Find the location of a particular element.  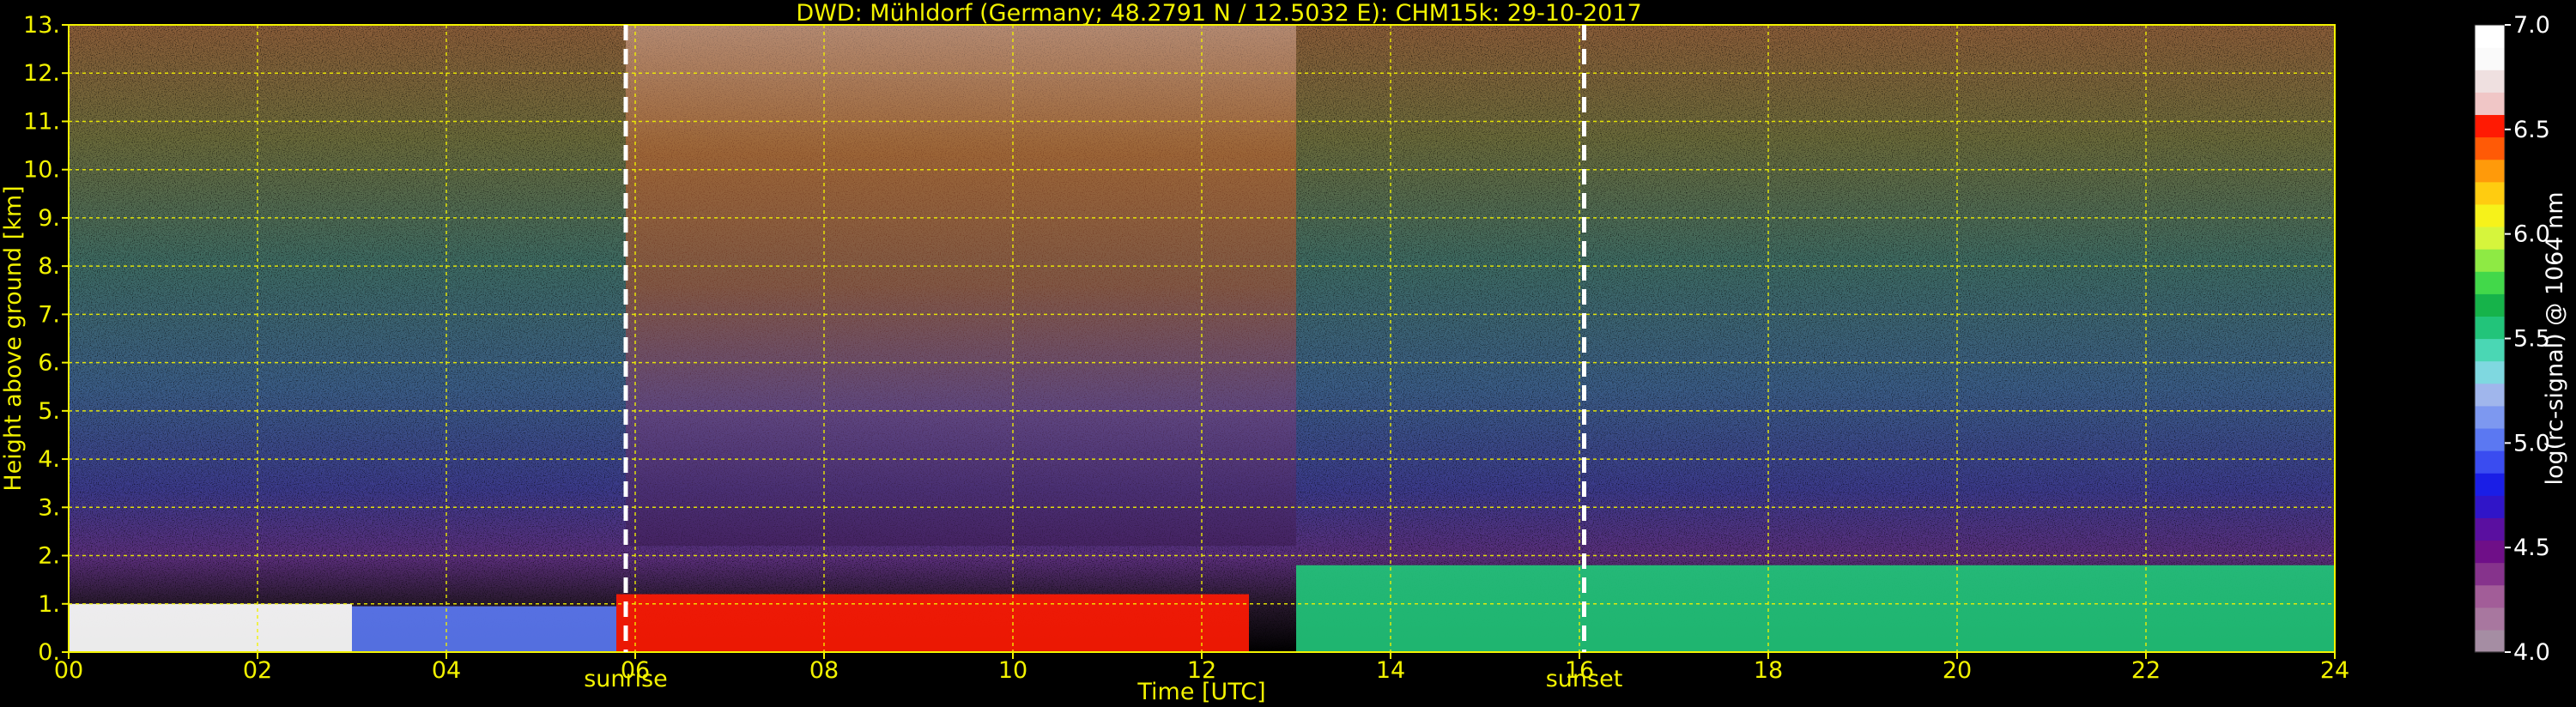

x-tick-label: 08 is located at coordinates (824, 670).